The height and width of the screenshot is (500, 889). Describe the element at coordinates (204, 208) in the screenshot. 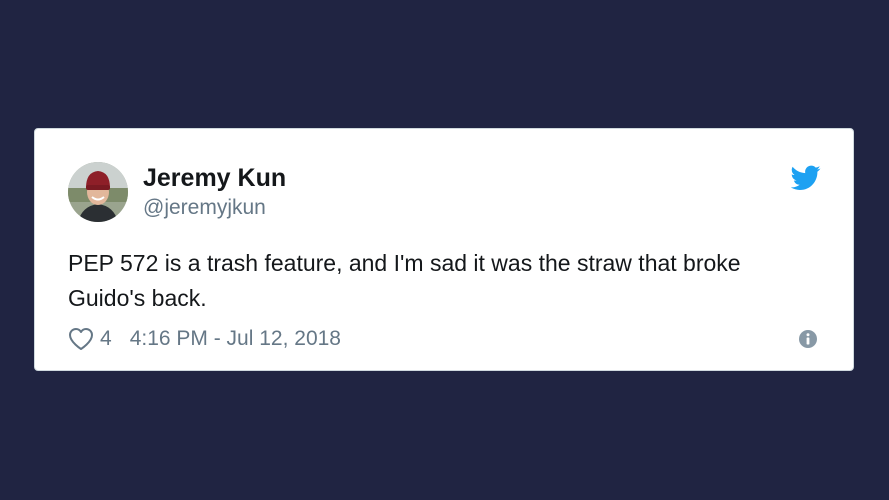

I see `author-handle: @jeremyjkun` at that location.